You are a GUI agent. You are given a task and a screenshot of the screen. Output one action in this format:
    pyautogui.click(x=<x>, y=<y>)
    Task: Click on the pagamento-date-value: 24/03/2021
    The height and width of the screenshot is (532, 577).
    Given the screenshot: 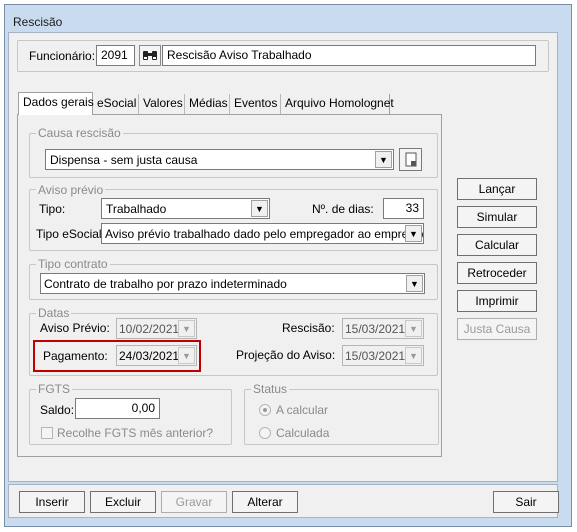 What is the action you would take?
    pyautogui.click(x=149, y=356)
    